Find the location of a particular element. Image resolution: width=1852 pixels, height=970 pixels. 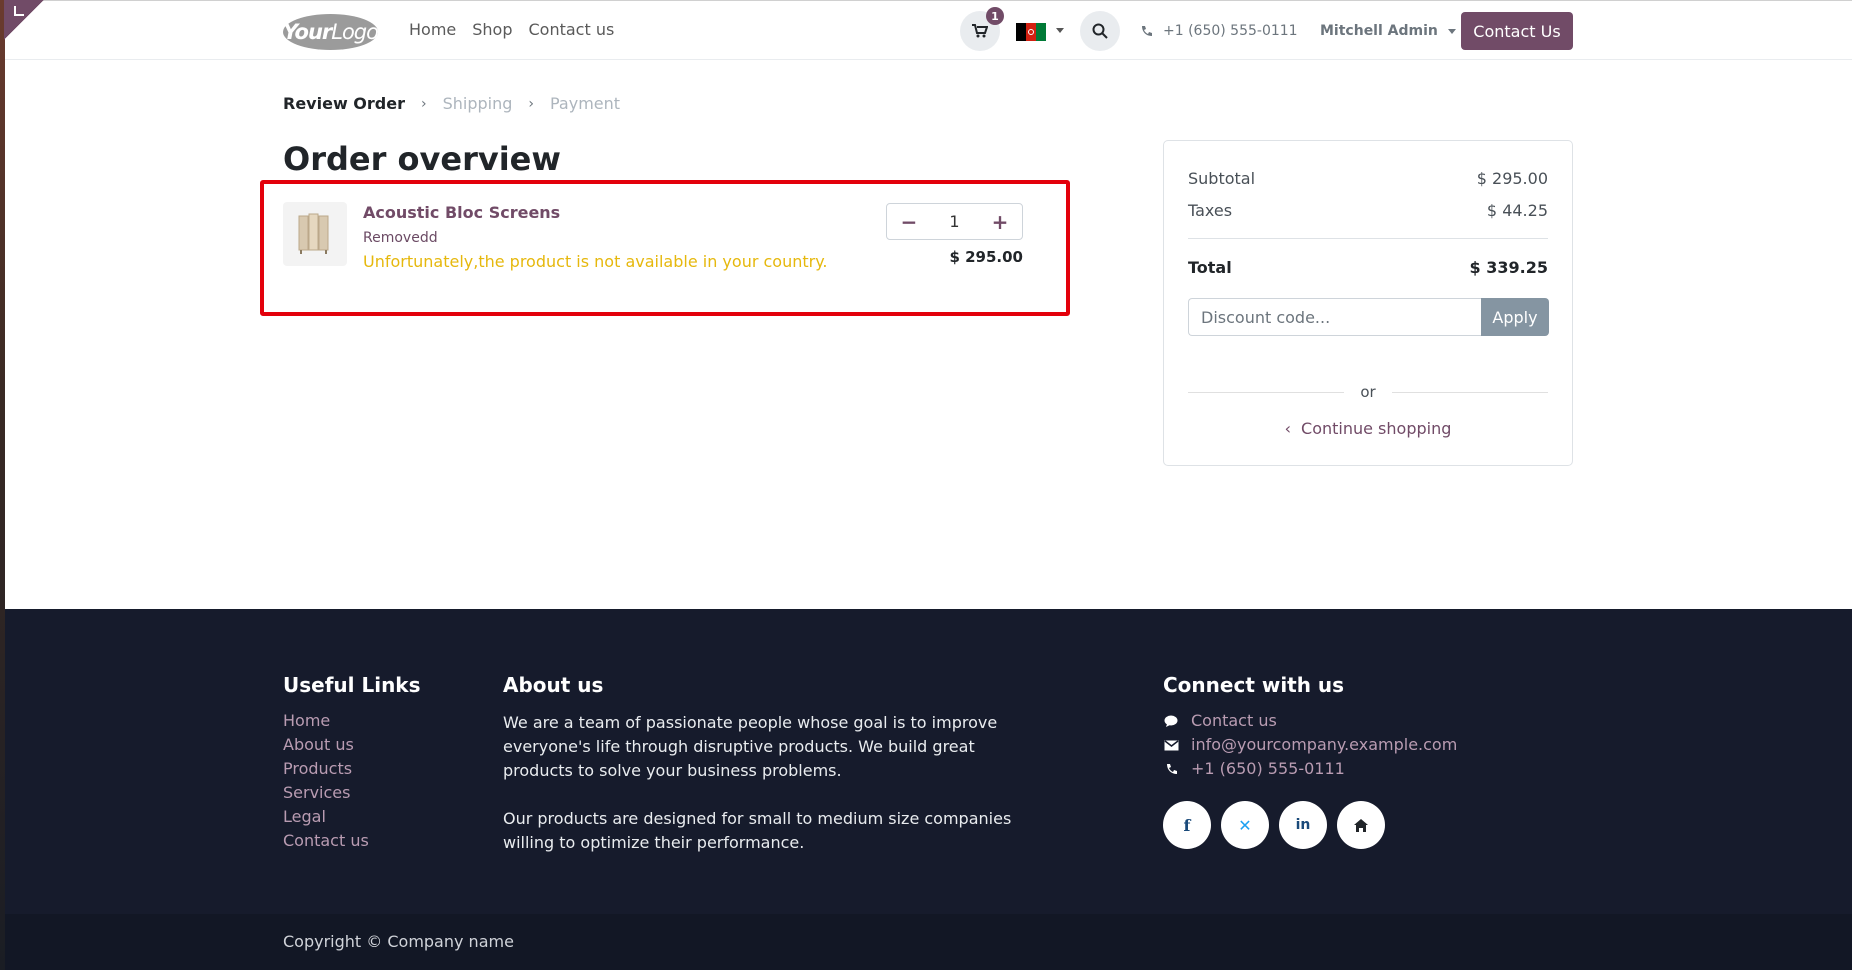

line-price: $ 295.00 is located at coordinates (986, 257).